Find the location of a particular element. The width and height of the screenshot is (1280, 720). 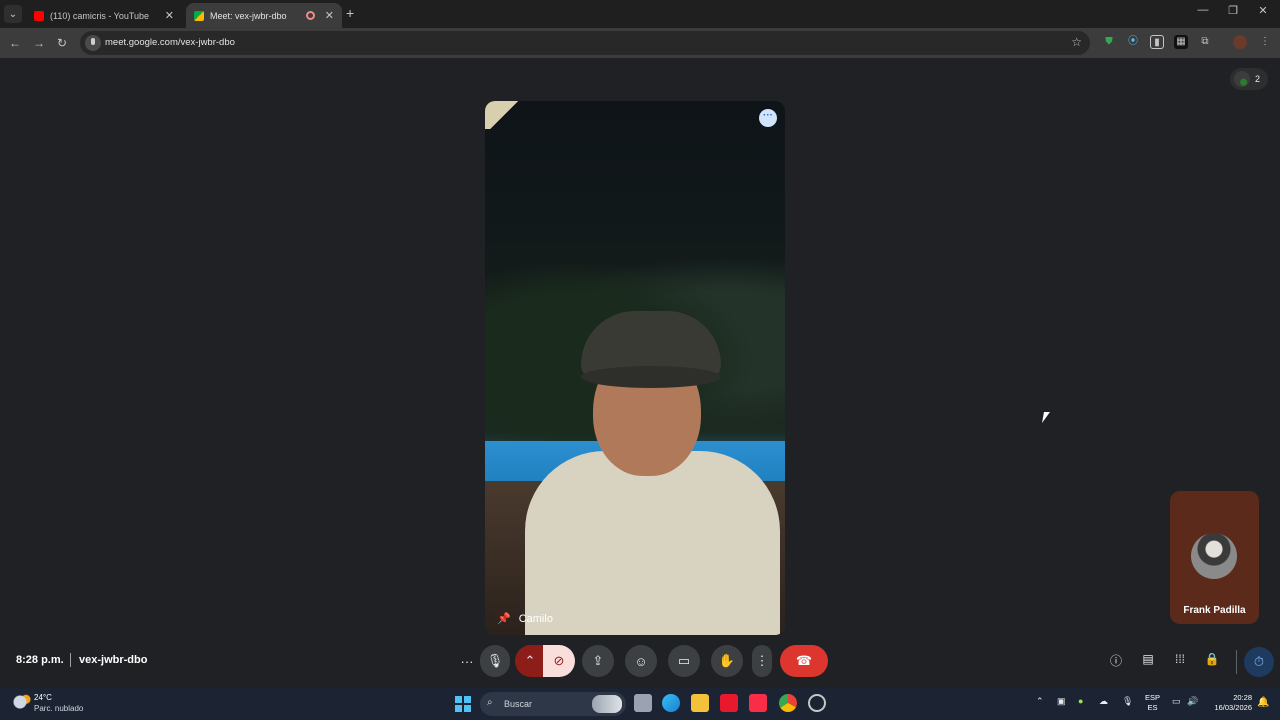

browser-menu-icon: ⋮ is located at coordinates (1265, 42).